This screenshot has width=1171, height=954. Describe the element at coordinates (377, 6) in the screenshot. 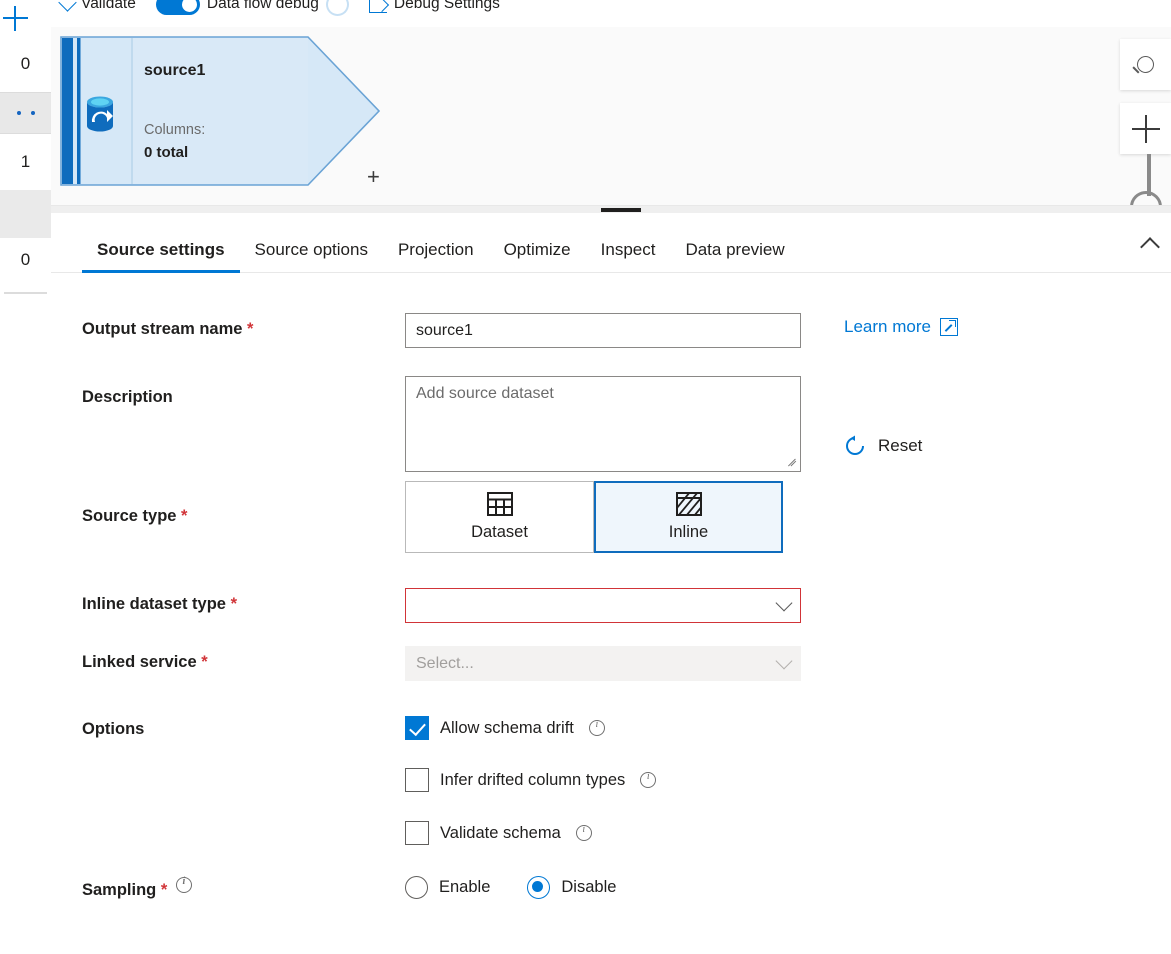

I see `external-launch-icon` at that location.